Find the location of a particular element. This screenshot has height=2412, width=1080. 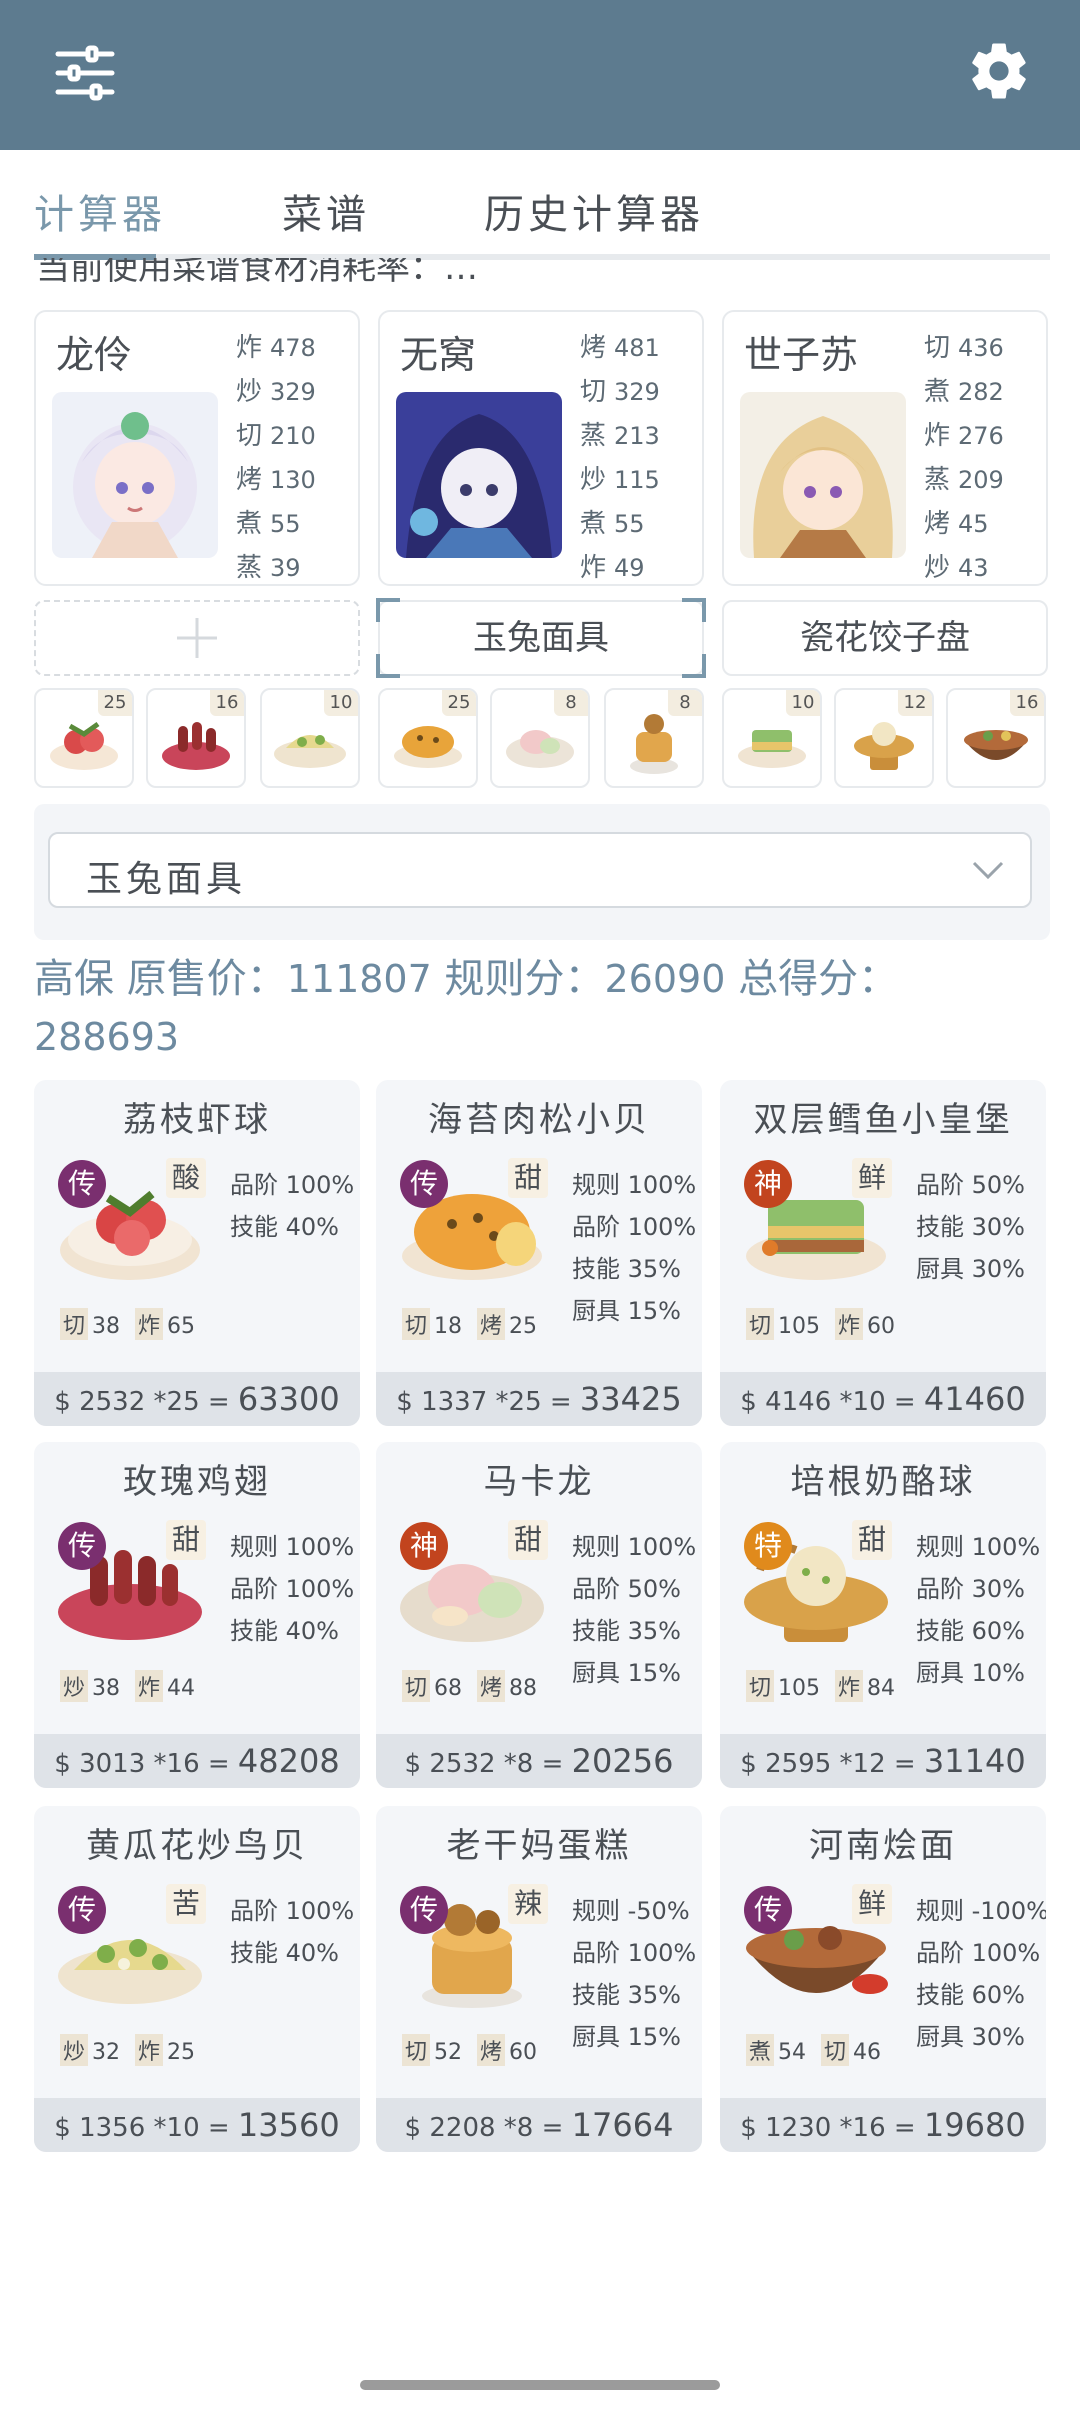

add-equipment-slot is located at coordinates (197, 638).